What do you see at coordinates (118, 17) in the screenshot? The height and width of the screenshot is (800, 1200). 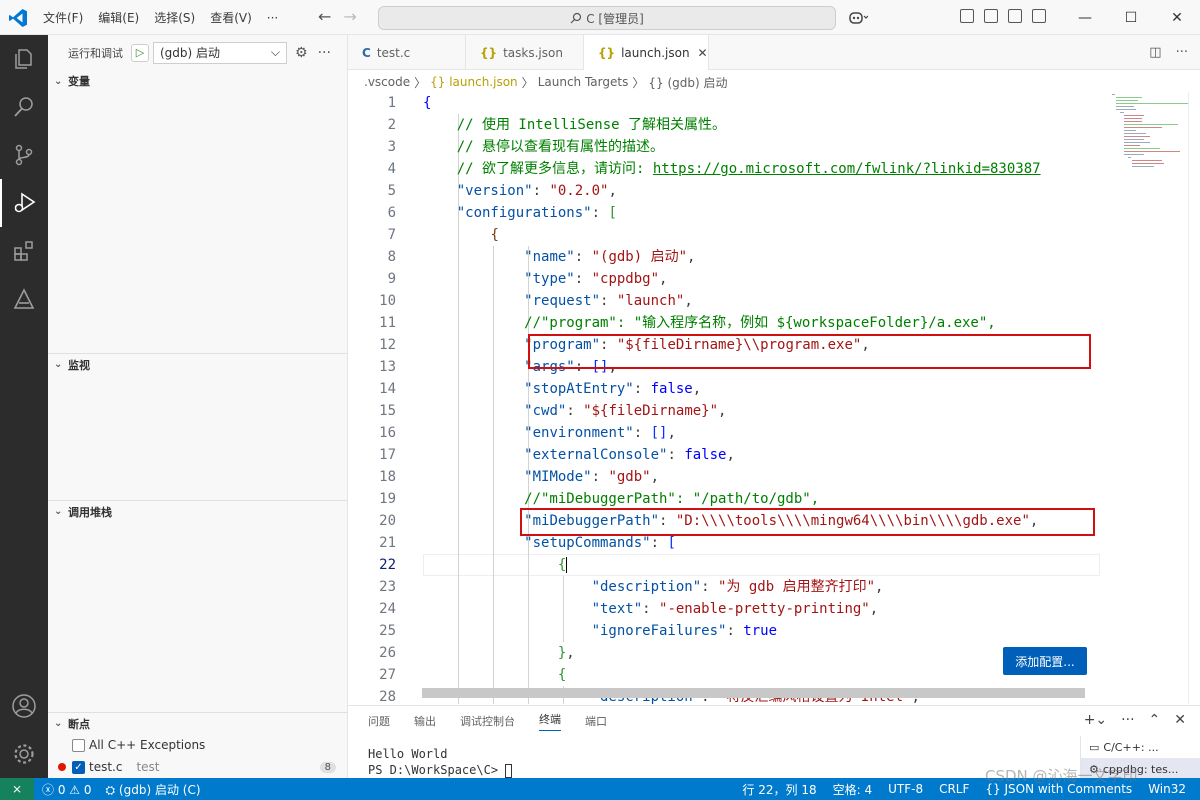 I see `menu-edit: 编辑(E)` at bounding box center [118, 17].